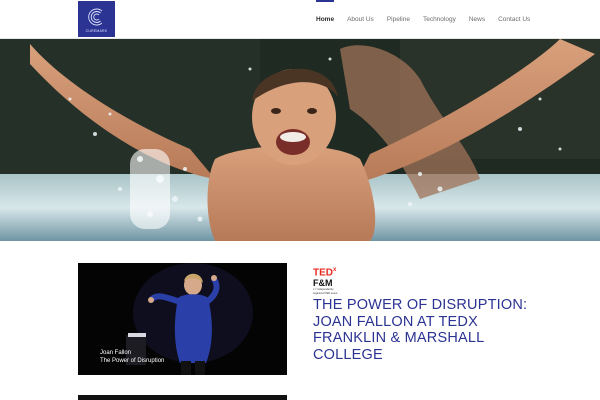  Describe the element at coordinates (398, 19) in the screenshot. I see `nav-pipeline: Pipeline` at that location.